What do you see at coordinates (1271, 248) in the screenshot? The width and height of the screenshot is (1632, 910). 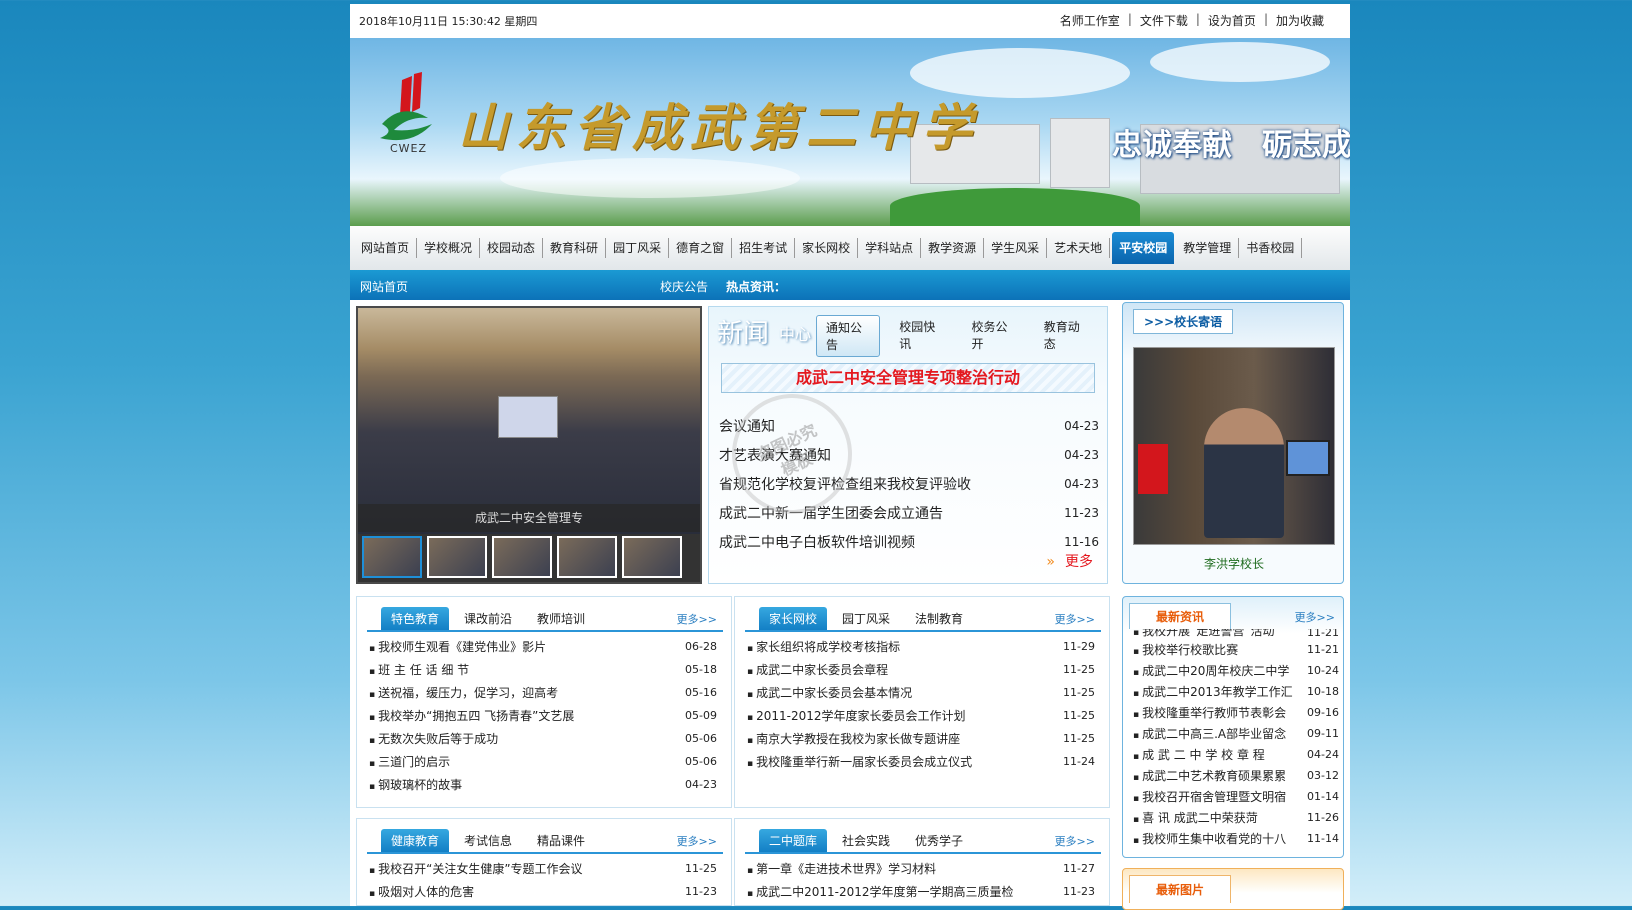 I see `nav-item-reading: 书香校园` at bounding box center [1271, 248].